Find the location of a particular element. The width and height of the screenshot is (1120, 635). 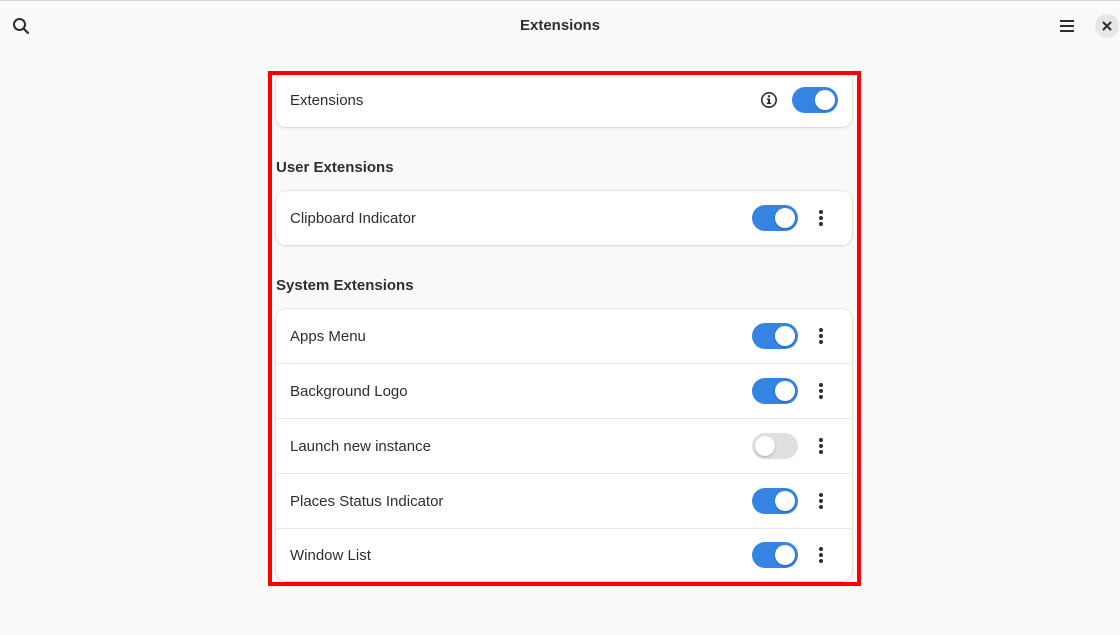

extensions-master-switch is located at coordinates (815, 100).